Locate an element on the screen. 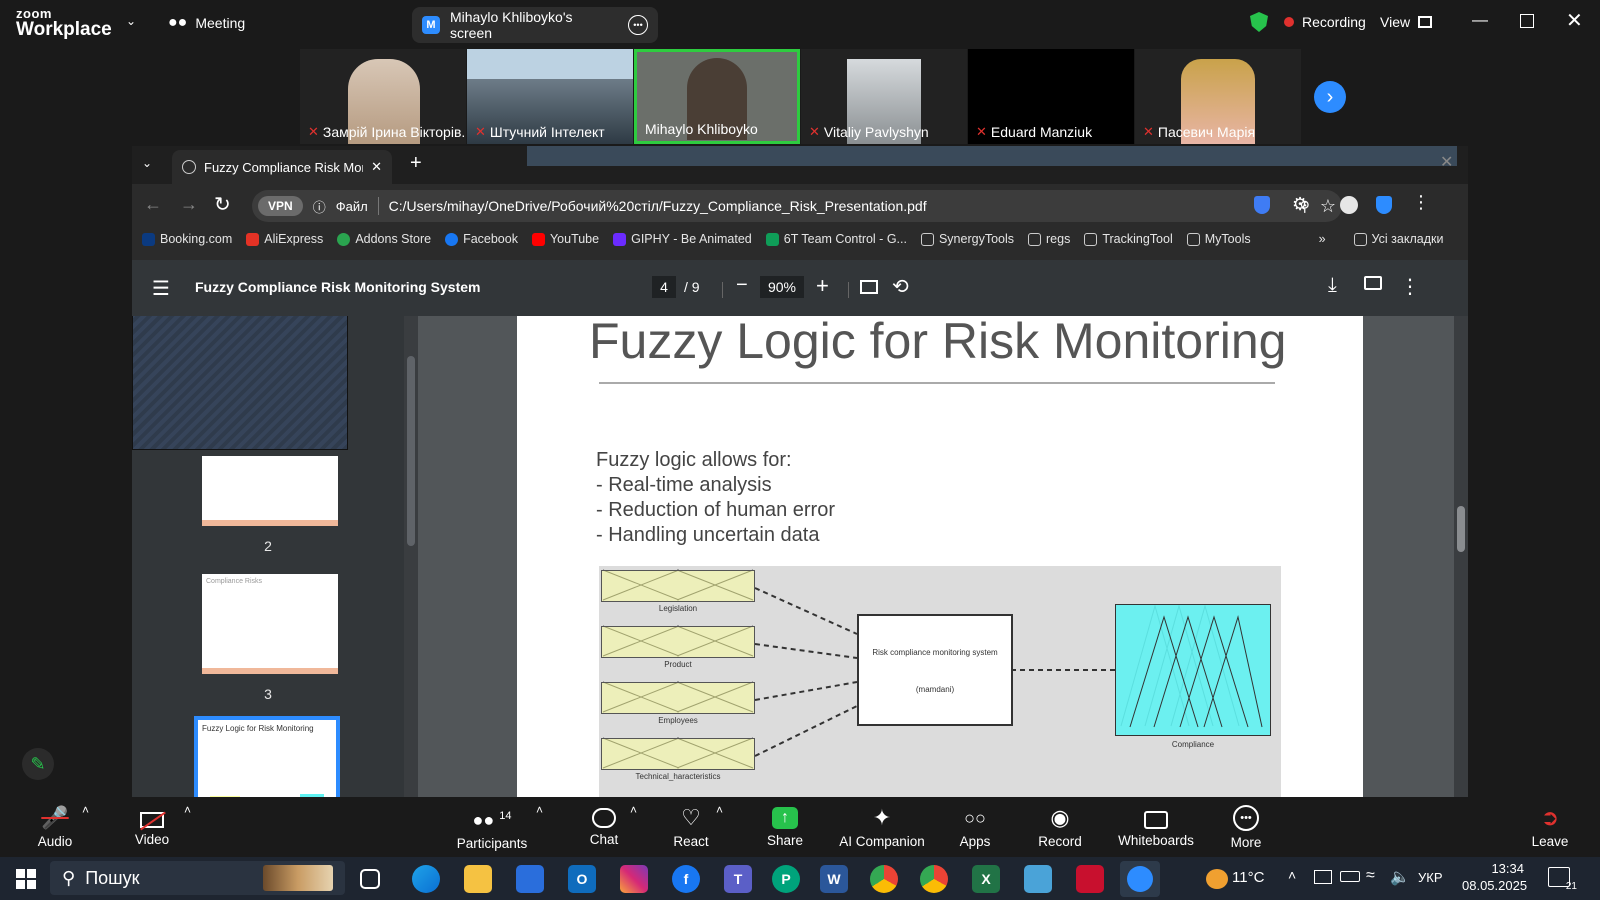 The width and height of the screenshot is (1600, 900). print-icon is located at coordinates (1373, 283).